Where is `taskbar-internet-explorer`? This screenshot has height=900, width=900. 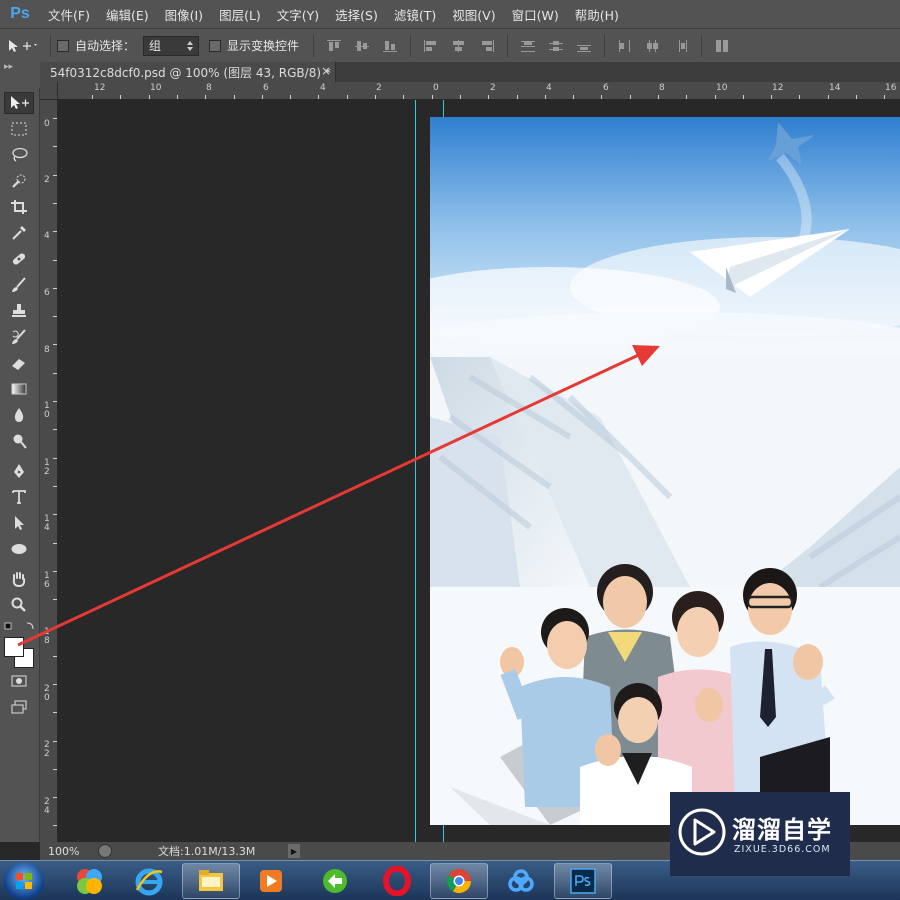 taskbar-internet-explorer is located at coordinates (149, 881).